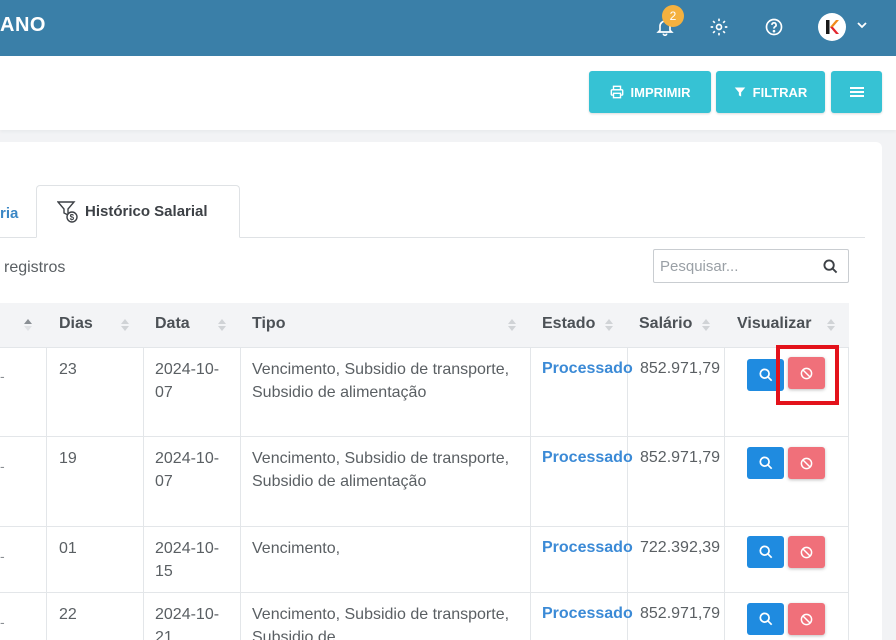 This screenshot has height=640, width=896. Describe the element at coordinates (146, 211) in the screenshot. I see `tab-label: Histórico Salarial` at that location.